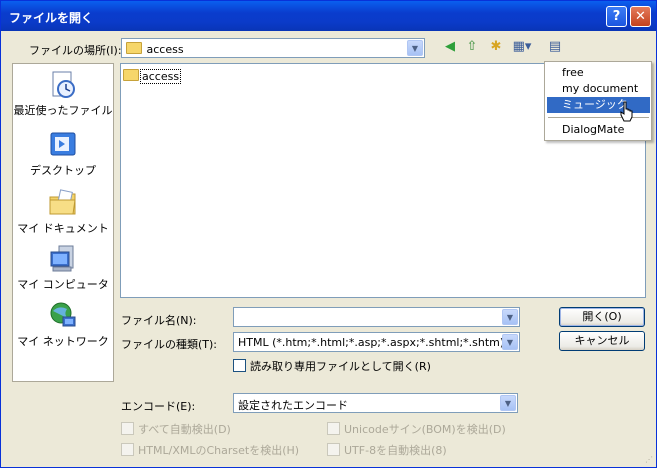 The height and width of the screenshot is (468, 657). Describe the element at coordinates (158, 406) in the screenshot. I see `encode-label: エンコード(E):` at that location.